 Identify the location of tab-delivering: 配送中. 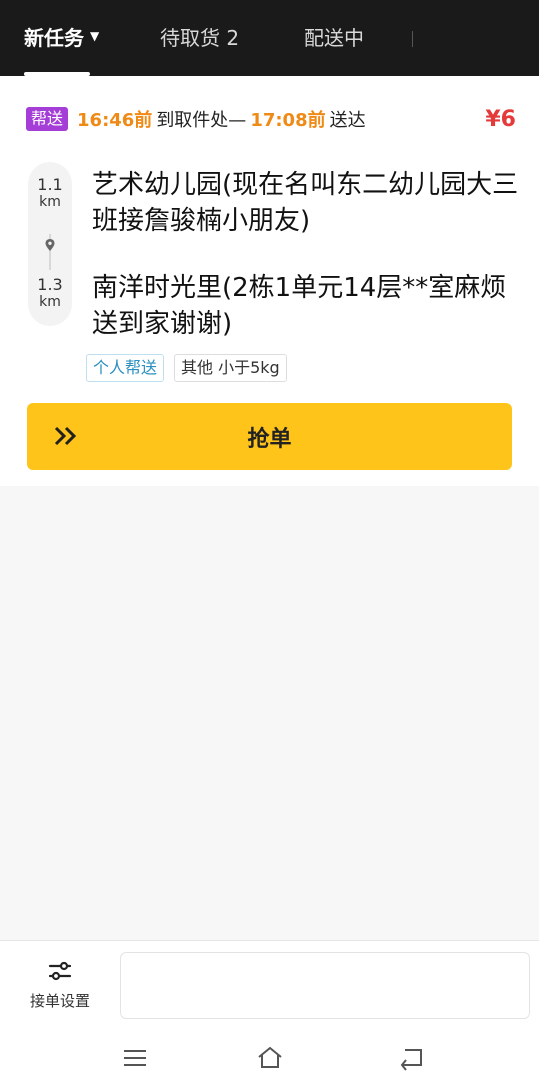
(334, 38).